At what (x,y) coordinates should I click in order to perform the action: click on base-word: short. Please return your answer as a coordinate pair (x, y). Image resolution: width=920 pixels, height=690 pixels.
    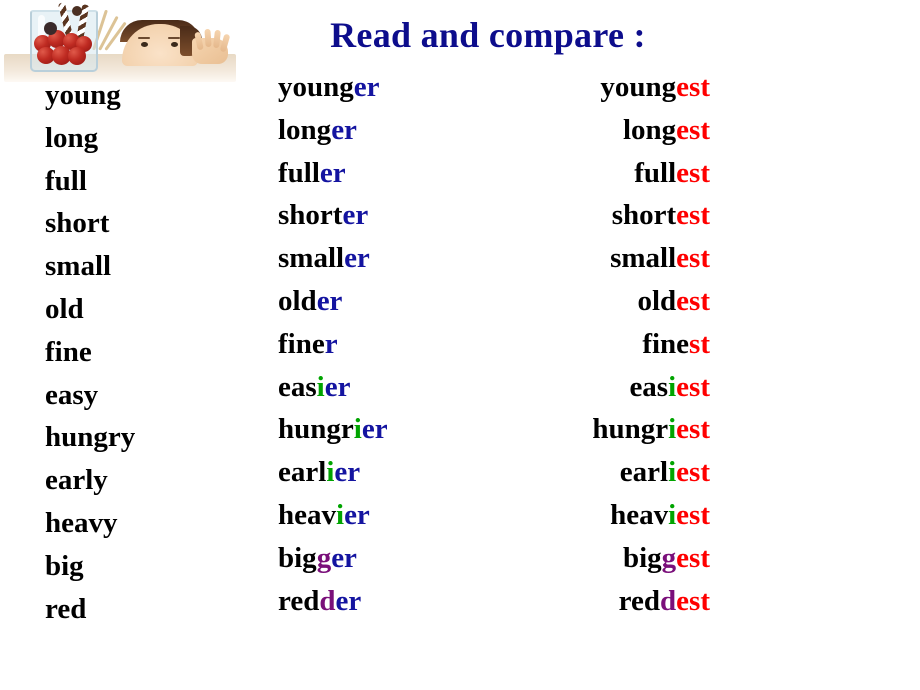
    Looking at the image, I should click on (77, 223).